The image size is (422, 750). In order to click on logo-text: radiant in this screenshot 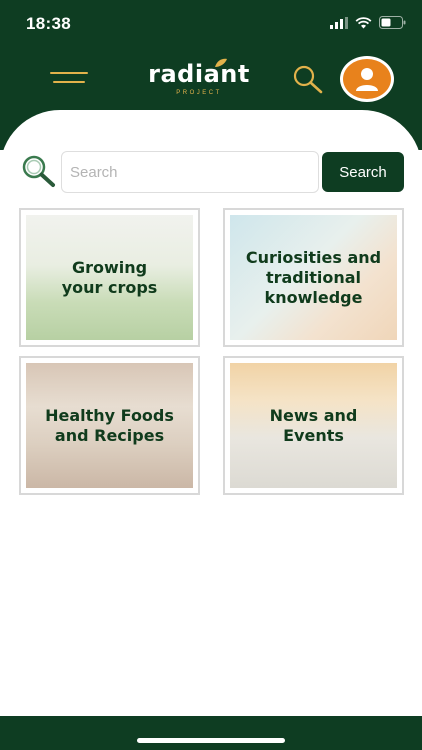, I will do `click(199, 74)`.